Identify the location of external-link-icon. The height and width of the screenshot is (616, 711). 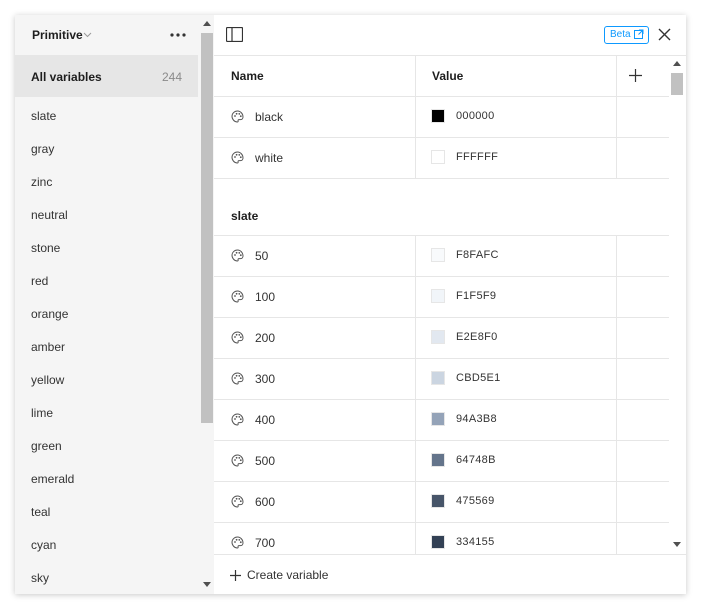
(638, 34).